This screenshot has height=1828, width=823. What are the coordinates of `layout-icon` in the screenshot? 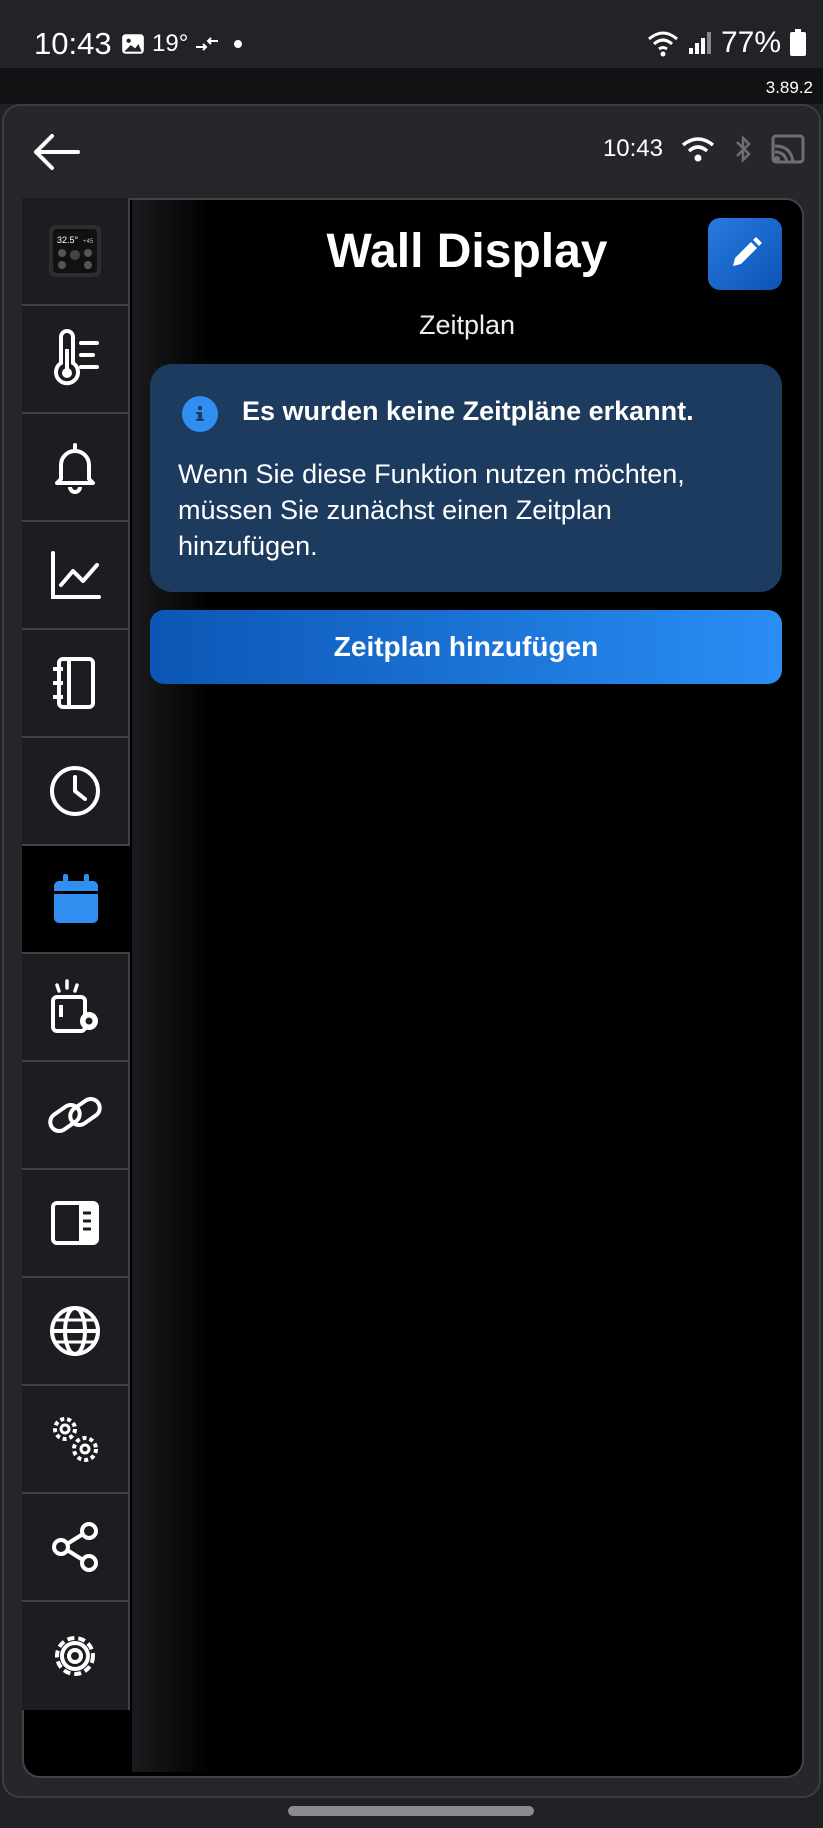 It's located at (75, 1223).